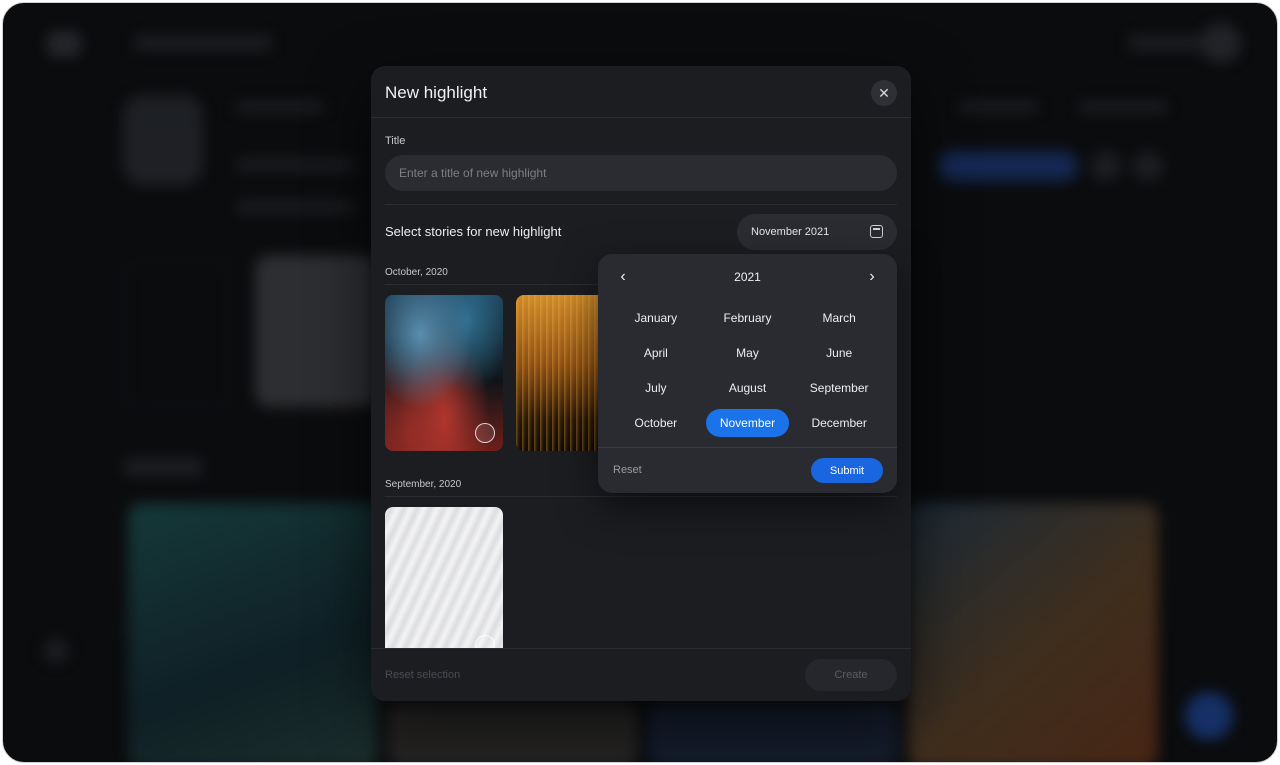 Image resolution: width=1280 pixels, height=765 pixels. Describe the element at coordinates (656, 388) in the screenshot. I see `month-option: July` at that location.